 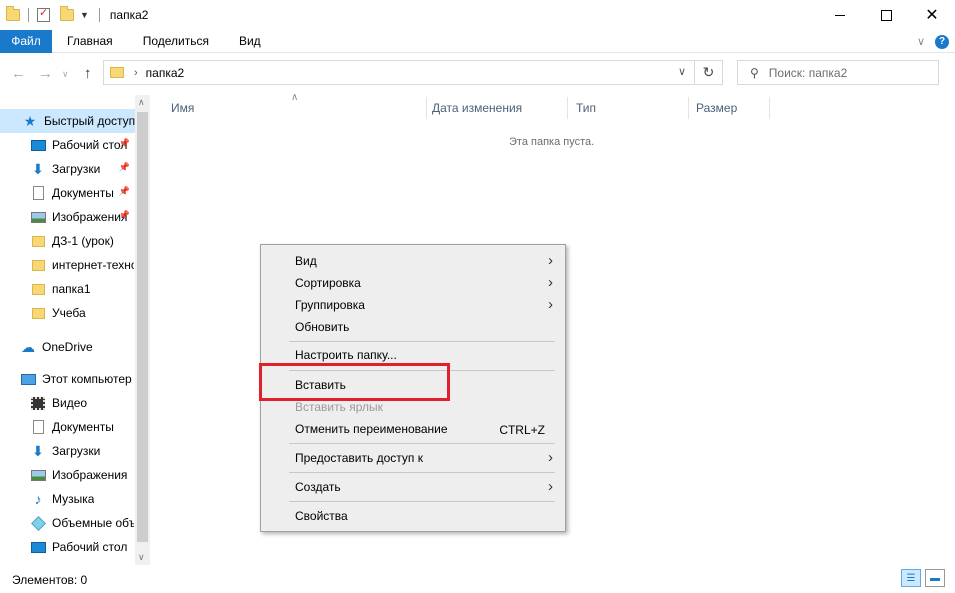 I want to click on nav-item-folder: Учеба, so click(x=67, y=313).